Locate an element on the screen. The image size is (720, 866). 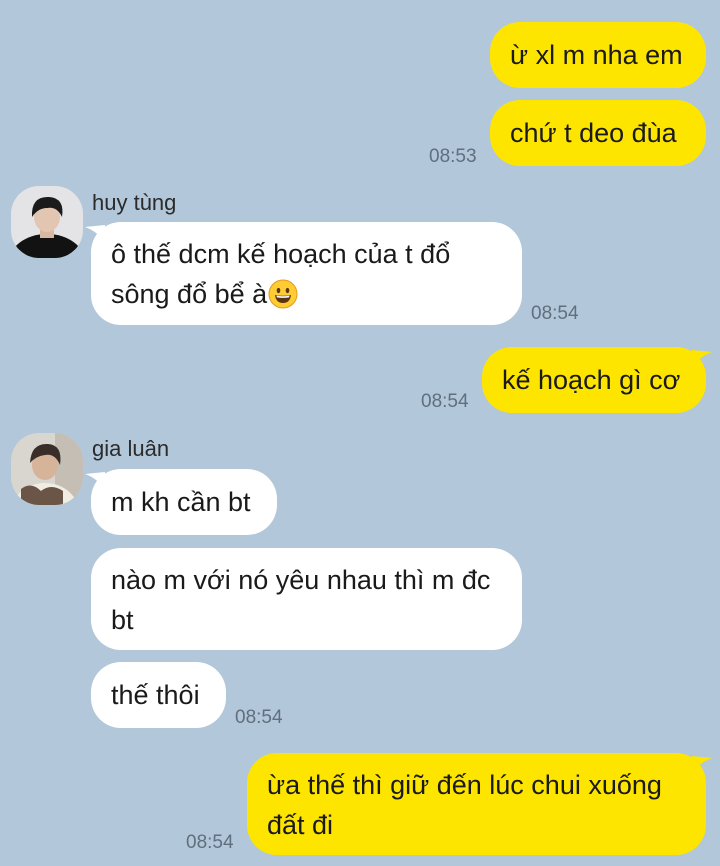
avatar-gia-luan is located at coordinates (47, 469).